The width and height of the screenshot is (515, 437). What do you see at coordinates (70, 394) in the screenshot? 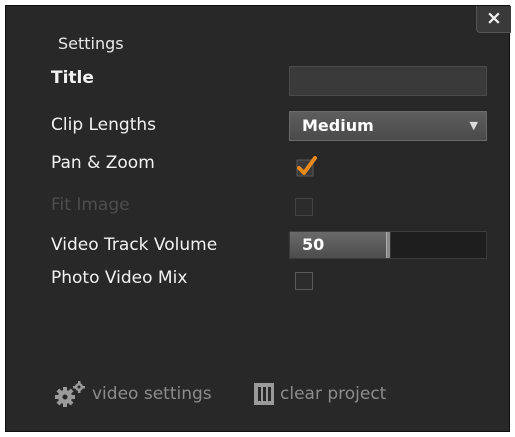
I see `gears-icon` at bounding box center [70, 394].